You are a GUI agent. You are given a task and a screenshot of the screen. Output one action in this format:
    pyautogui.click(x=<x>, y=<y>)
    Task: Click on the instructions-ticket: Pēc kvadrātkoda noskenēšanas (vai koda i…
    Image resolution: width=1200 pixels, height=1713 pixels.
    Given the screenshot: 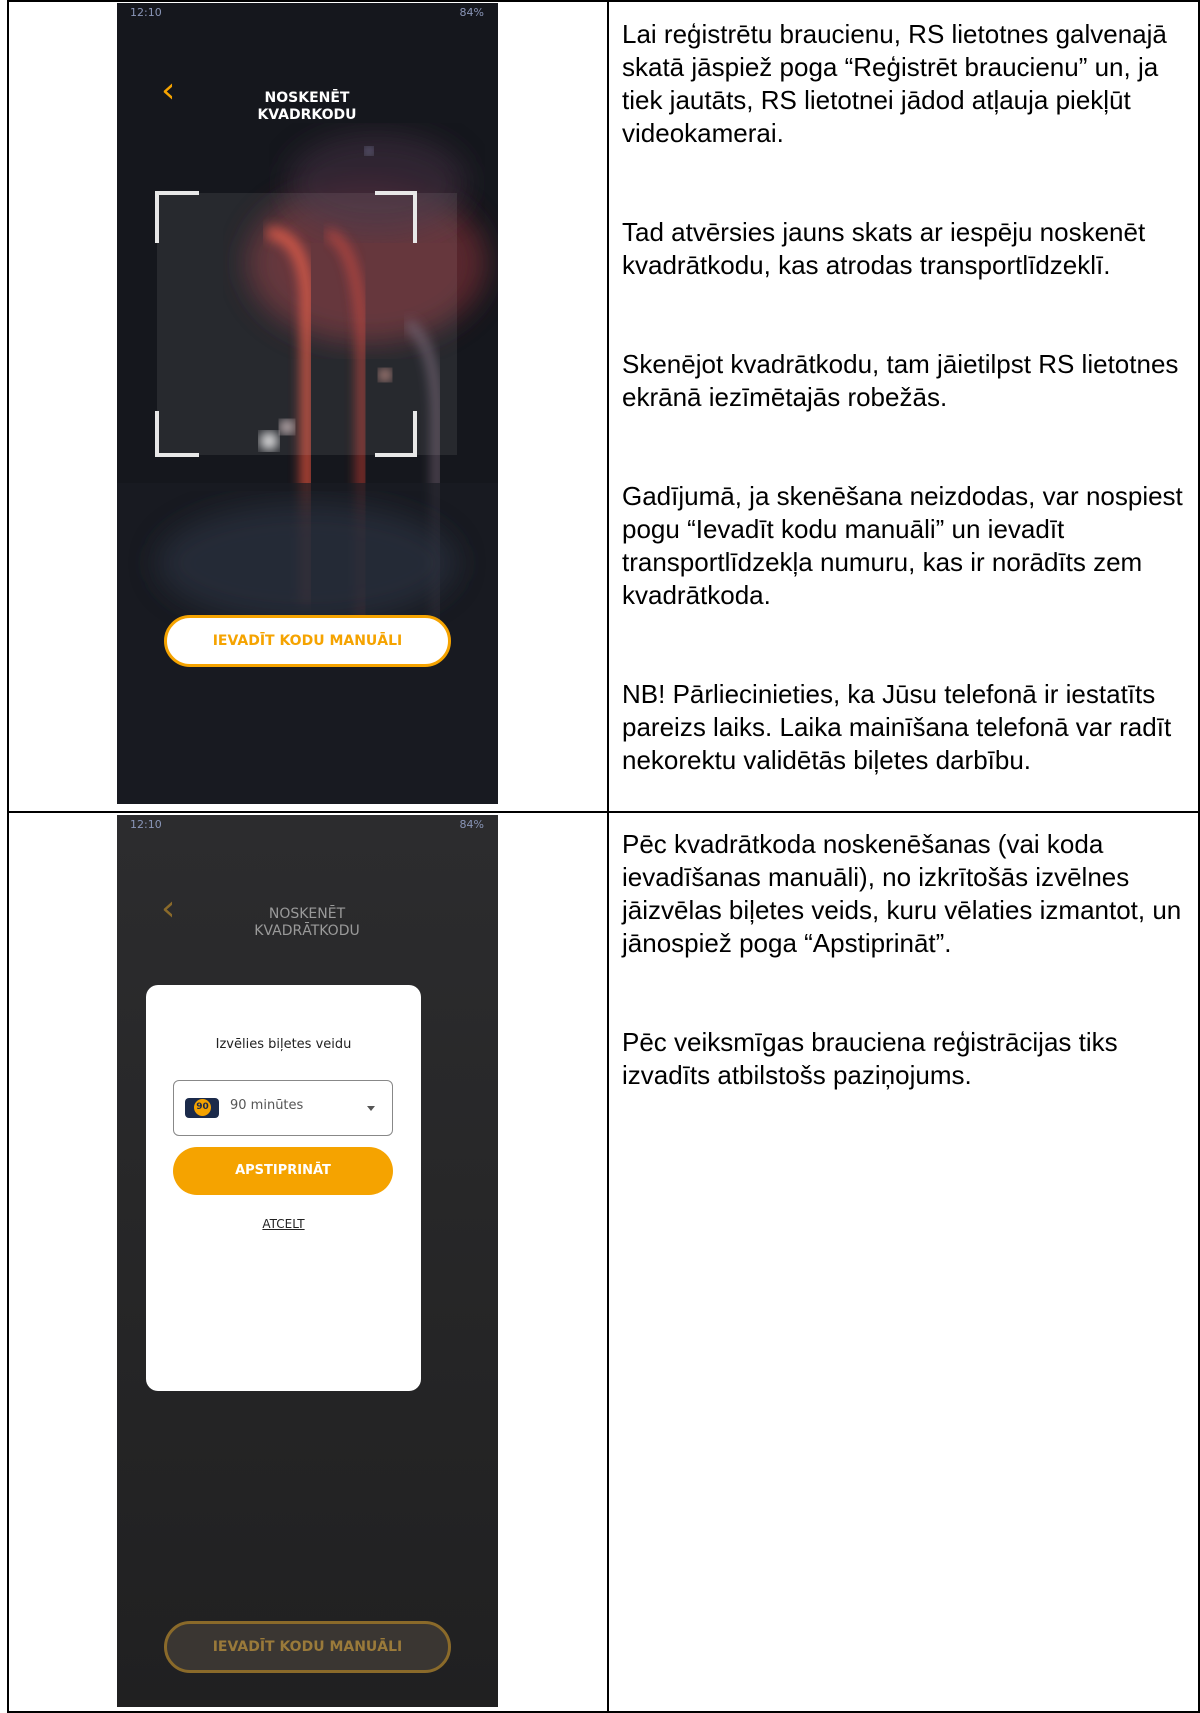 What is the action you would take?
    pyautogui.click(x=907, y=960)
    